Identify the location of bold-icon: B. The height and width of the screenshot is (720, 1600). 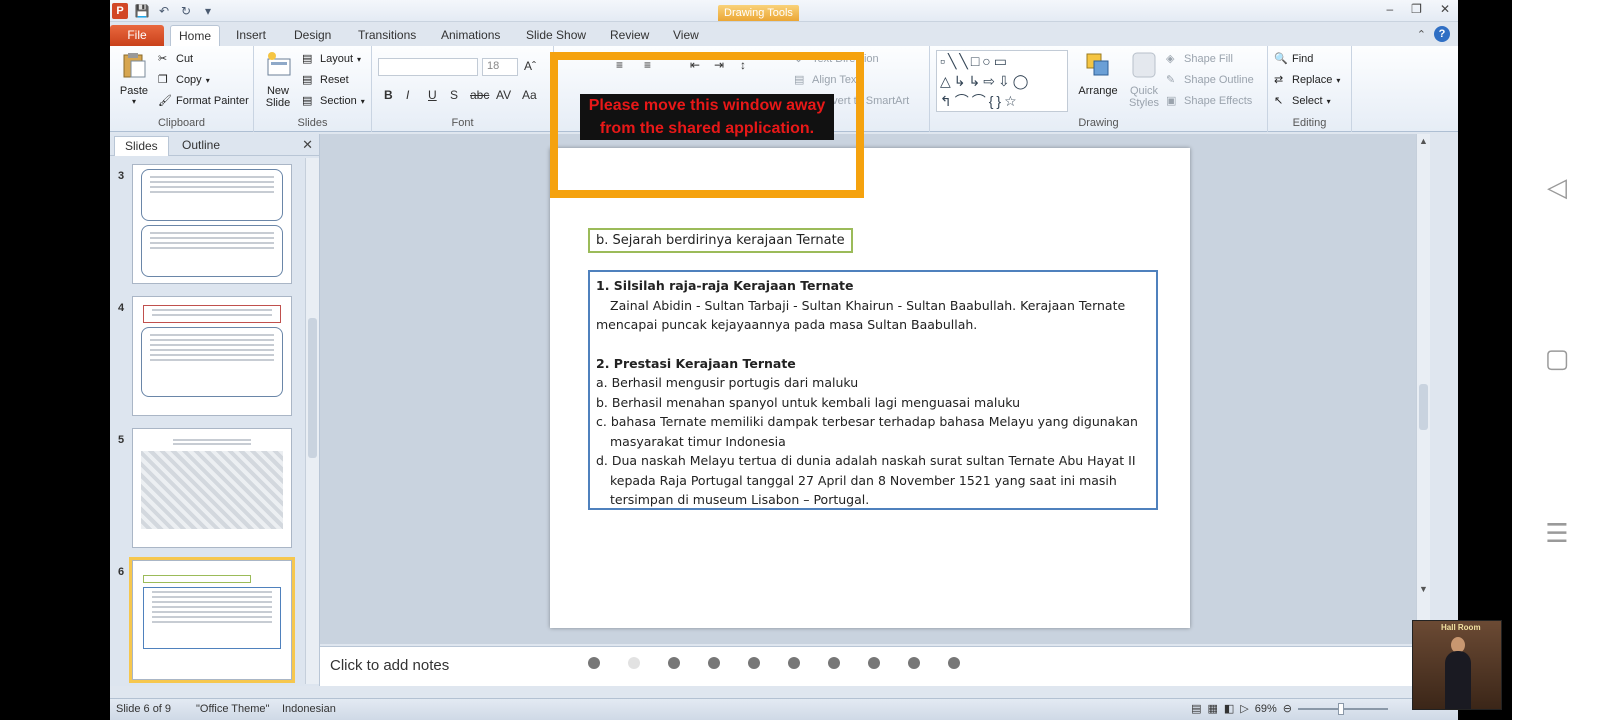
(388, 95).